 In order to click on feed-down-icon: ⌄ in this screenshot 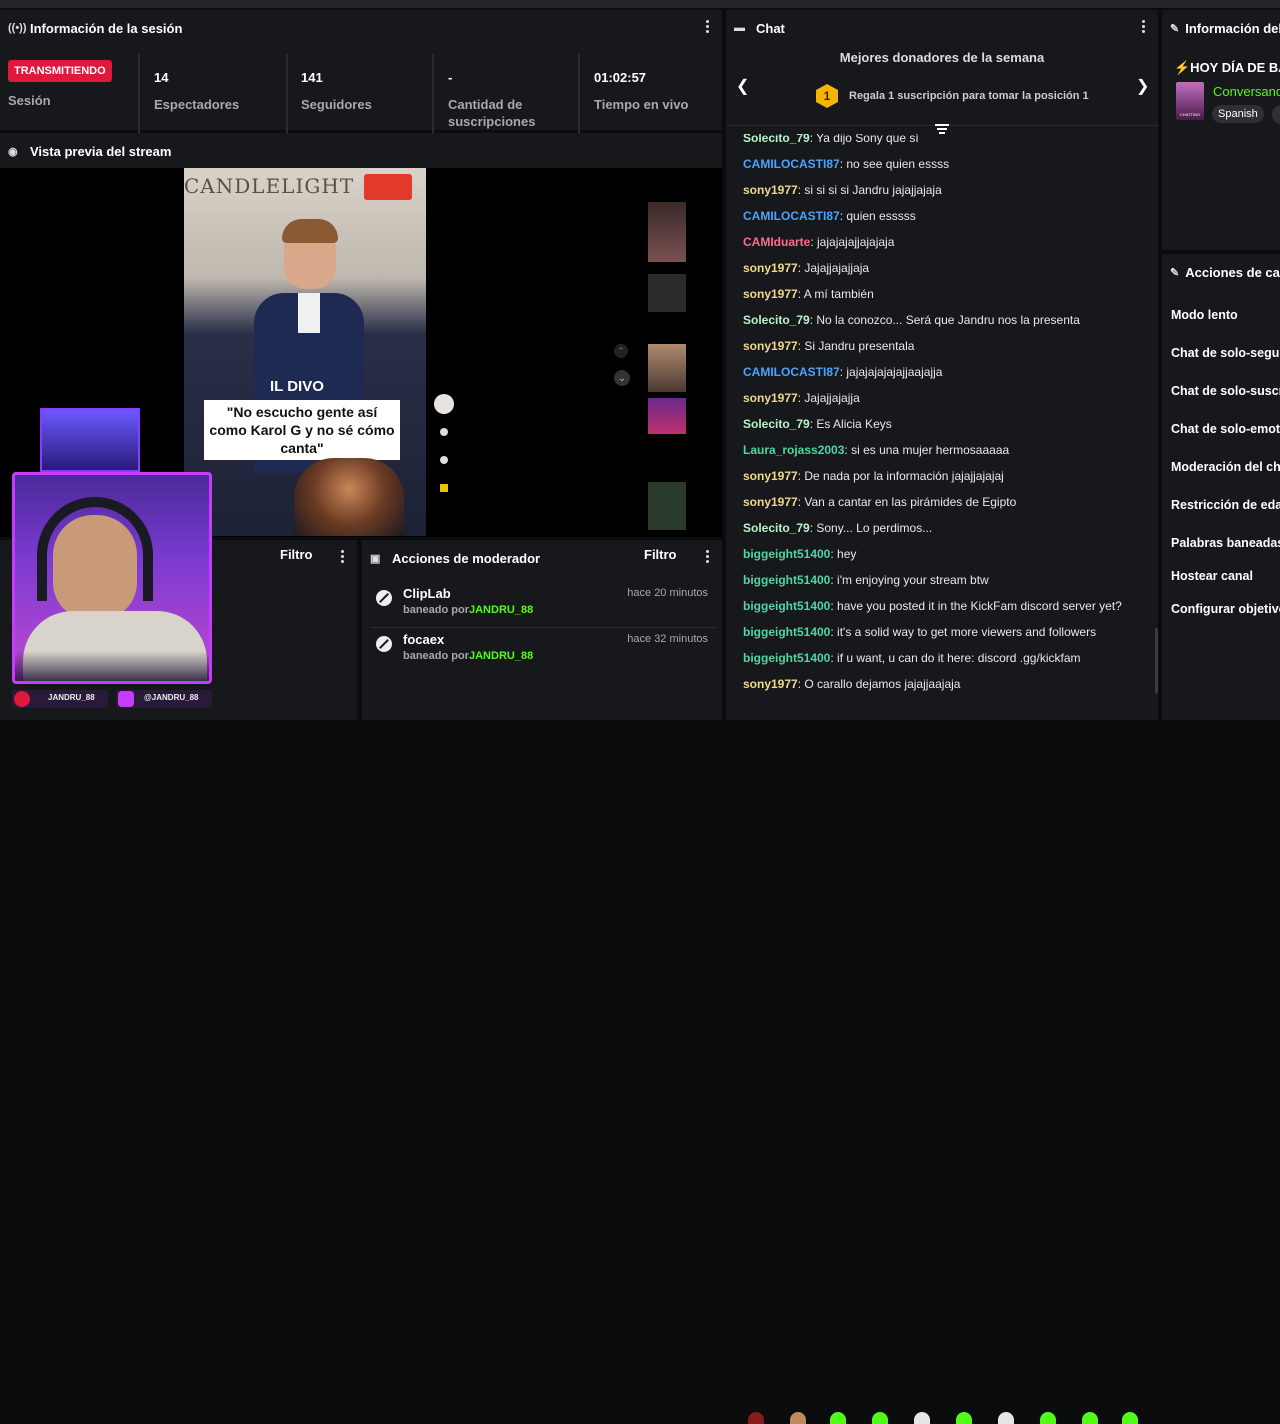, I will do `click(622, 378)`.